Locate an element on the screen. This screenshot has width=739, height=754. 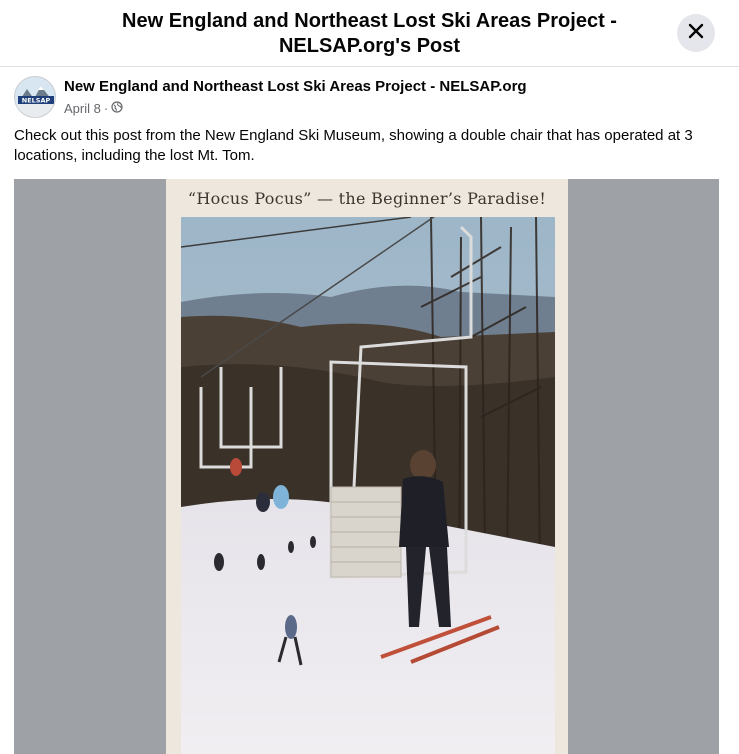
close-icon is located at coordinates (696, 33).